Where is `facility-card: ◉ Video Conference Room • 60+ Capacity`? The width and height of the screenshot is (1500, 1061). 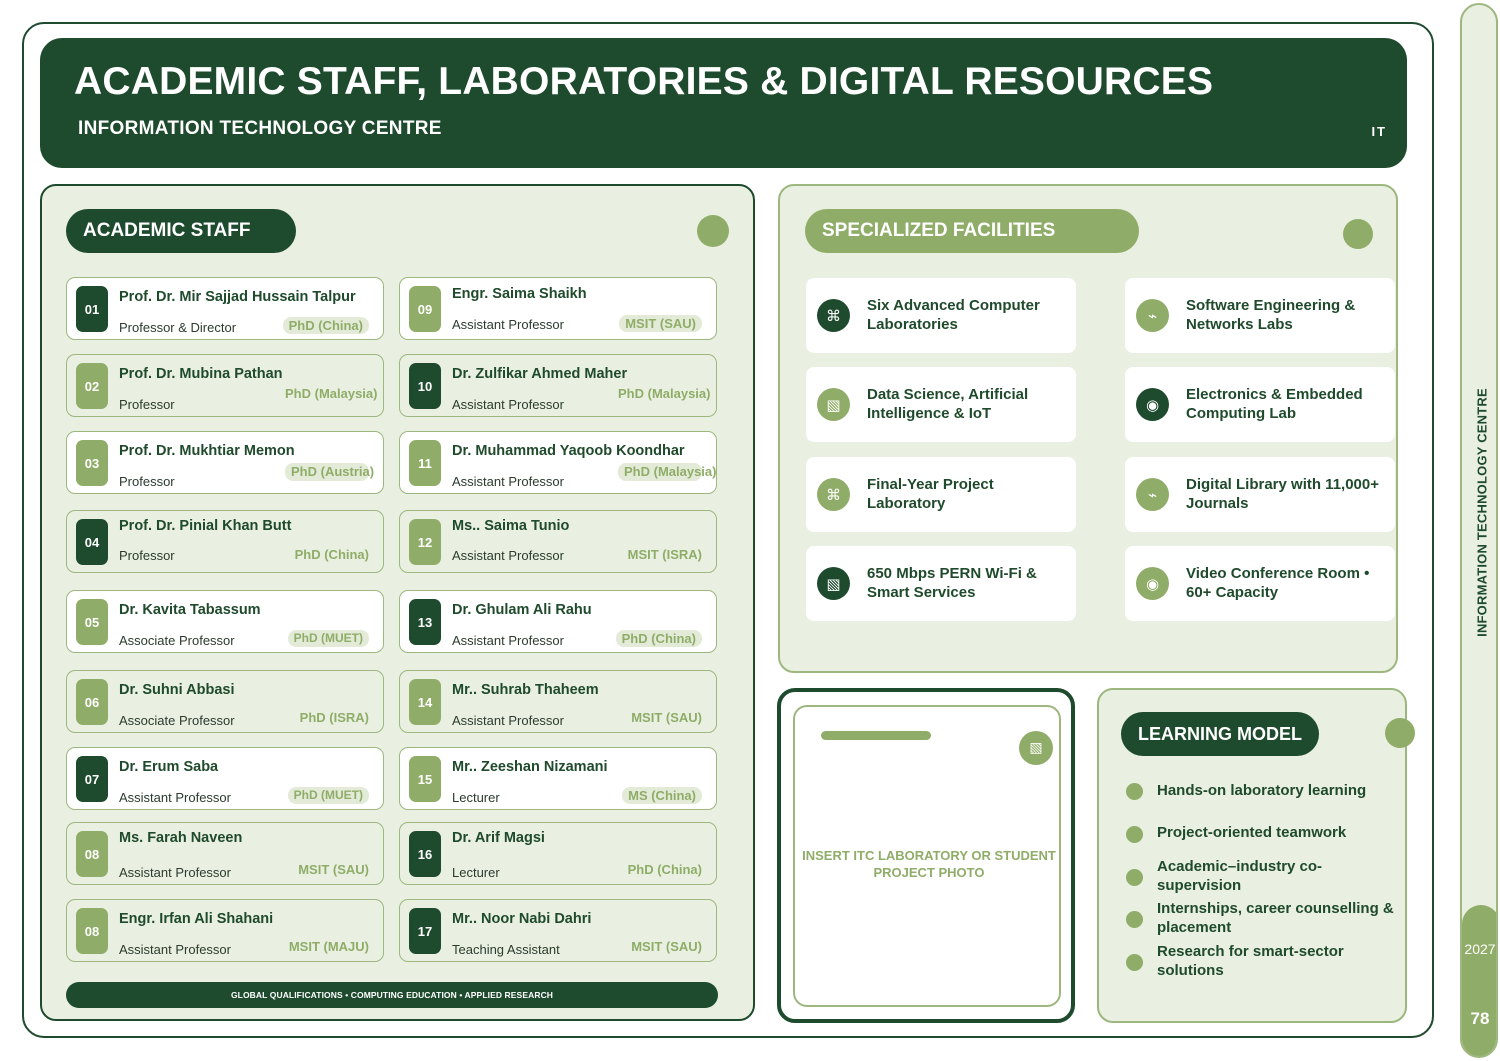 facility-card: ◉ Video Conference Room • 60+ Capacity is located at coordinates (1260, 583).